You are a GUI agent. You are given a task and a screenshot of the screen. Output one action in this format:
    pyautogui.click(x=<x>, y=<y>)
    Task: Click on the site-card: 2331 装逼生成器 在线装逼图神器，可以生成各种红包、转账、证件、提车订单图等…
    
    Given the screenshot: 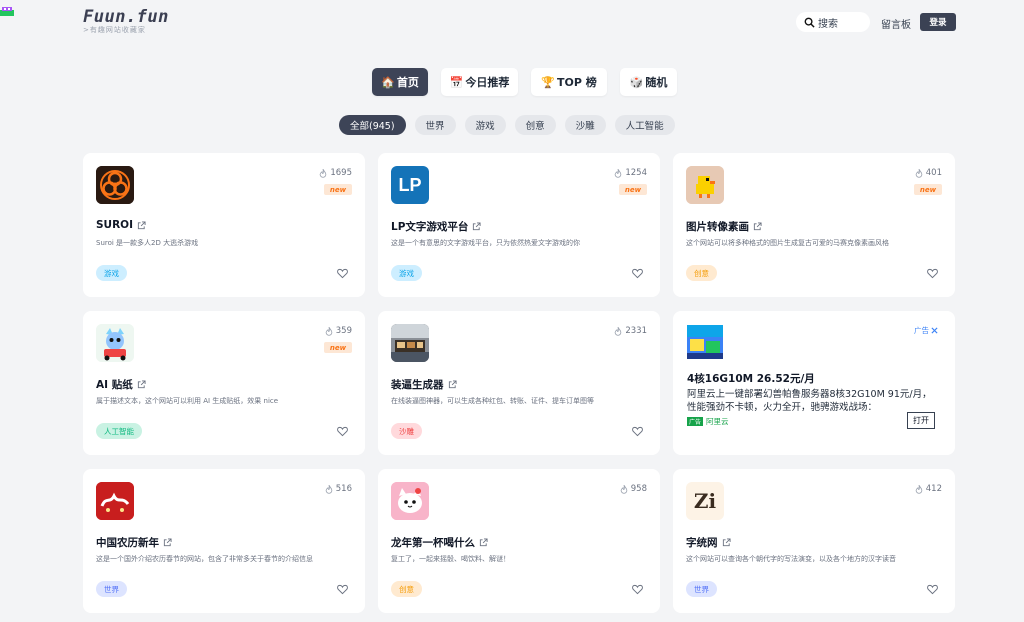 What is the action you would take?
    pyautogui.click(x=519, y=383)
    